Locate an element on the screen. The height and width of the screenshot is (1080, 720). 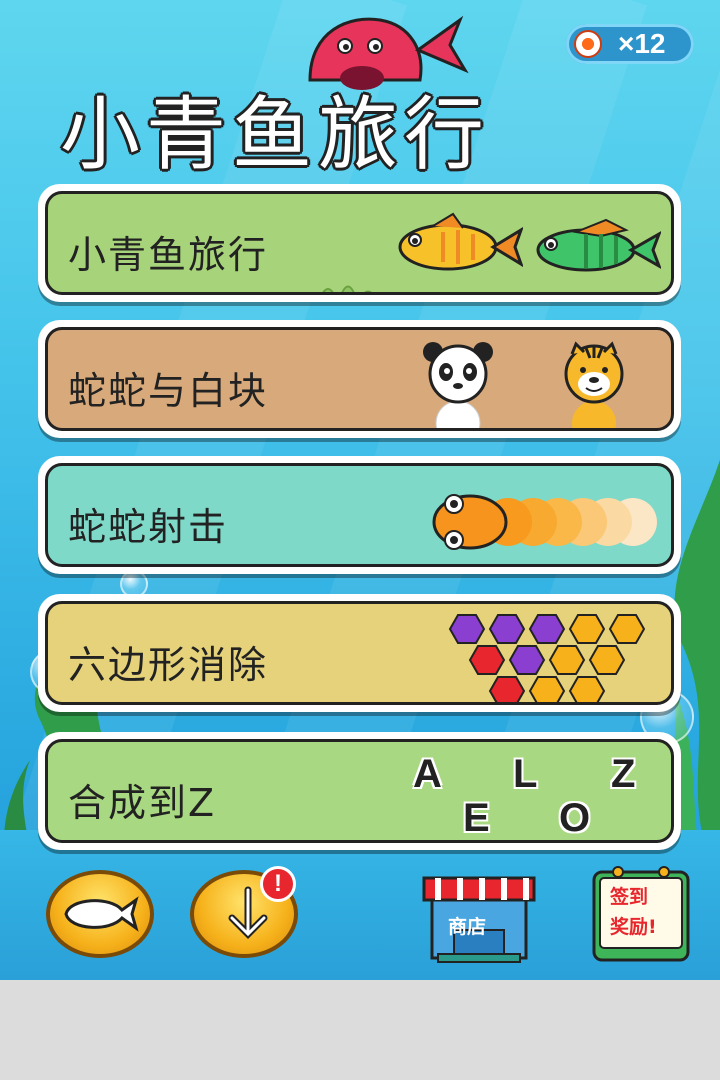
game-card-merge-to-z: 合成到Z A L Z E O is located at coordinates (359, 791).